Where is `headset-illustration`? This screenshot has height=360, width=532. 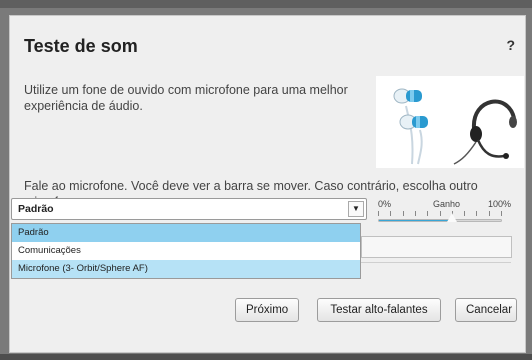
headset-illustration is located at coordinates (450, 122).